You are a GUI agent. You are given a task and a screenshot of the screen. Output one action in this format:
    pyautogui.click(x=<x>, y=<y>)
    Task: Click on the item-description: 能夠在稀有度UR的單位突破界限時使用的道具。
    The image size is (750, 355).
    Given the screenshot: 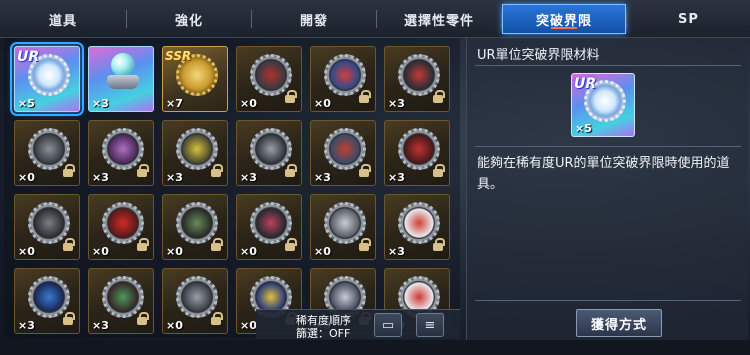 What is the action you would take?
    pyautogui.click(x=603, y=174)
    